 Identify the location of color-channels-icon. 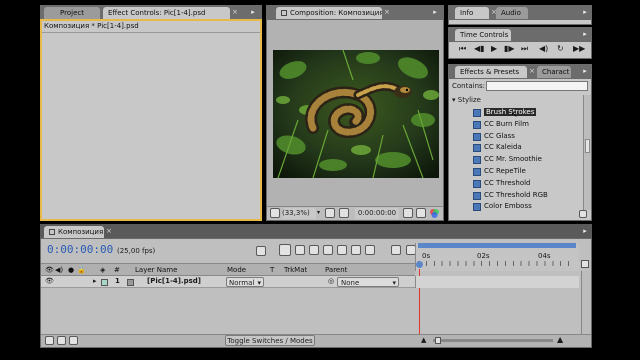
(434, 213).